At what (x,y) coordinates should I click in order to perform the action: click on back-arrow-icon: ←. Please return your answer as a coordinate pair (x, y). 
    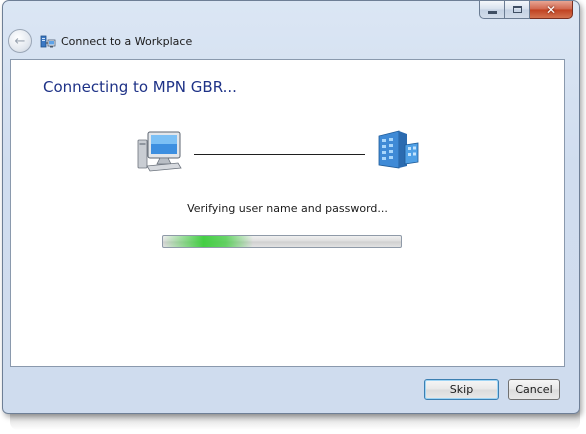
    Looking at the image, I should click on (20, 41).